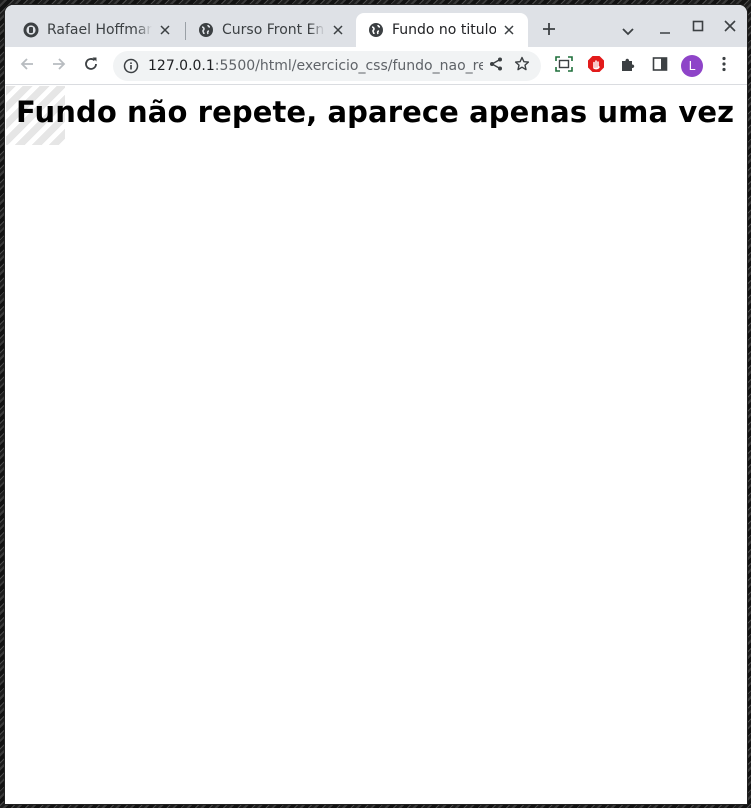  I want to click on tab-title: Fundo no titulo, so click(444, 30).